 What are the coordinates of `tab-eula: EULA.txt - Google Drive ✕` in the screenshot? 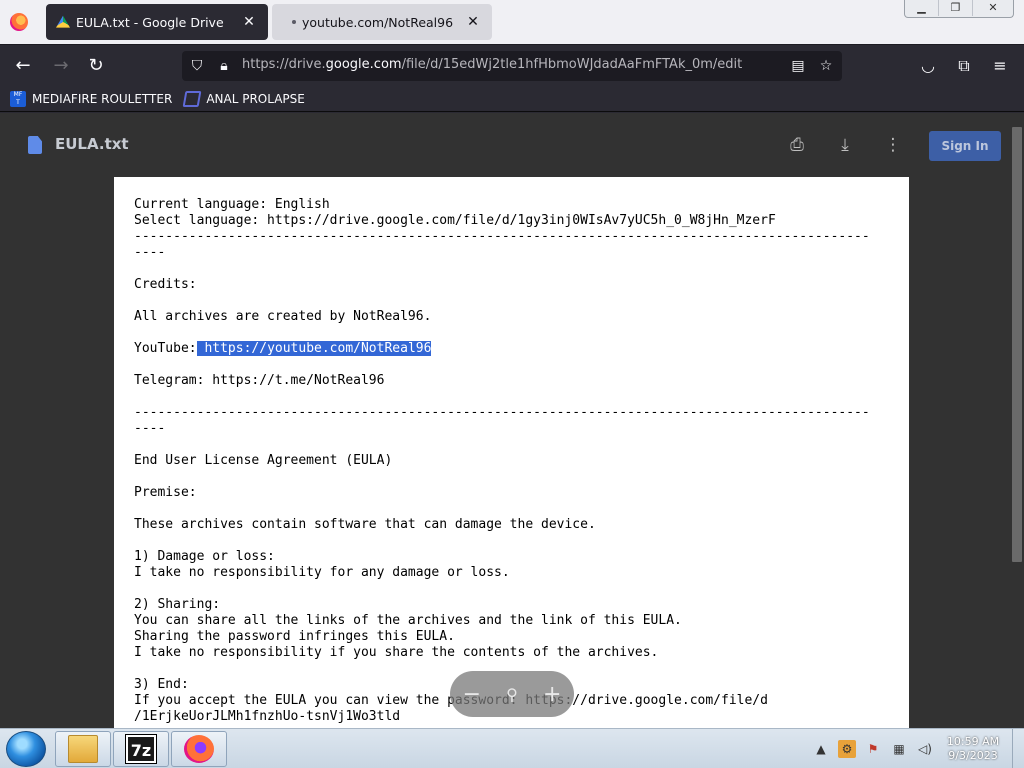 It's located at (157, 22).